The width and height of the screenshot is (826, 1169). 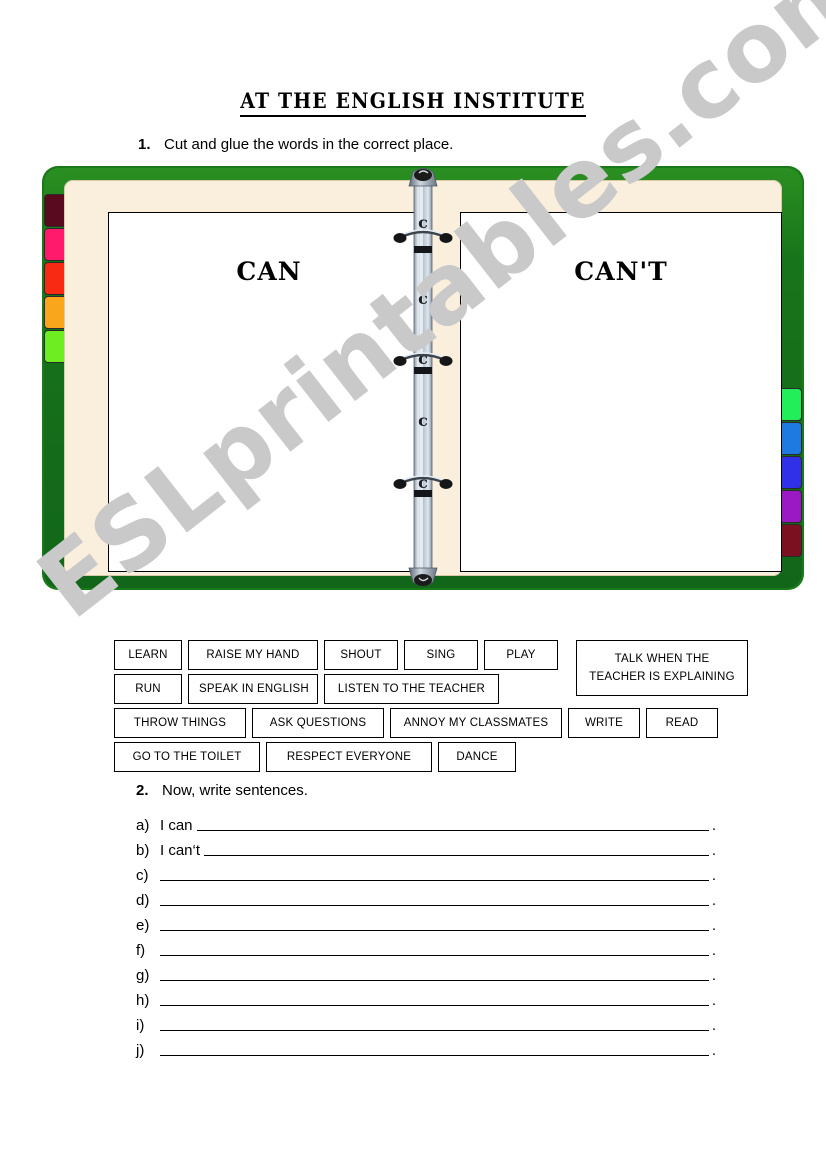 I want to click on tab-dark-red, so click(x=791, y=540).